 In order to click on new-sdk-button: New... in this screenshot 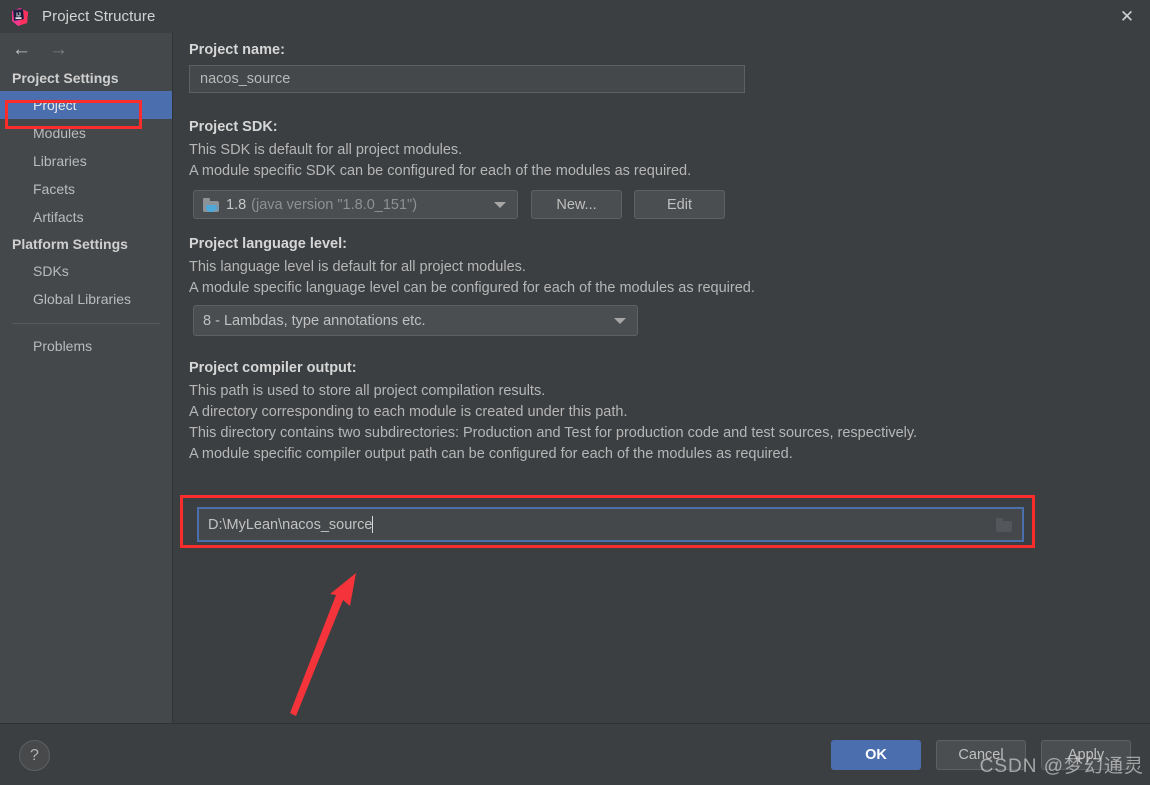, I will do `click(576, 204)`.